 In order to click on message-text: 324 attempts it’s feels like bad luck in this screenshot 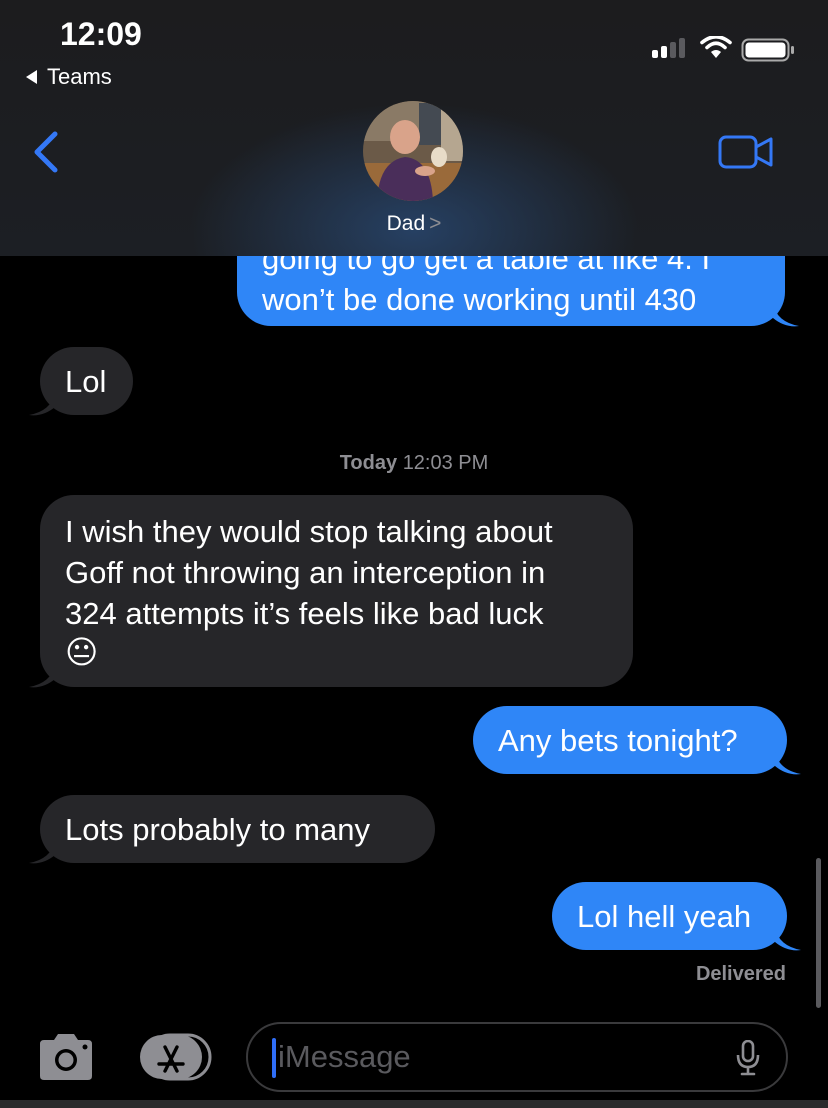, I will do `click(304, 613)`.